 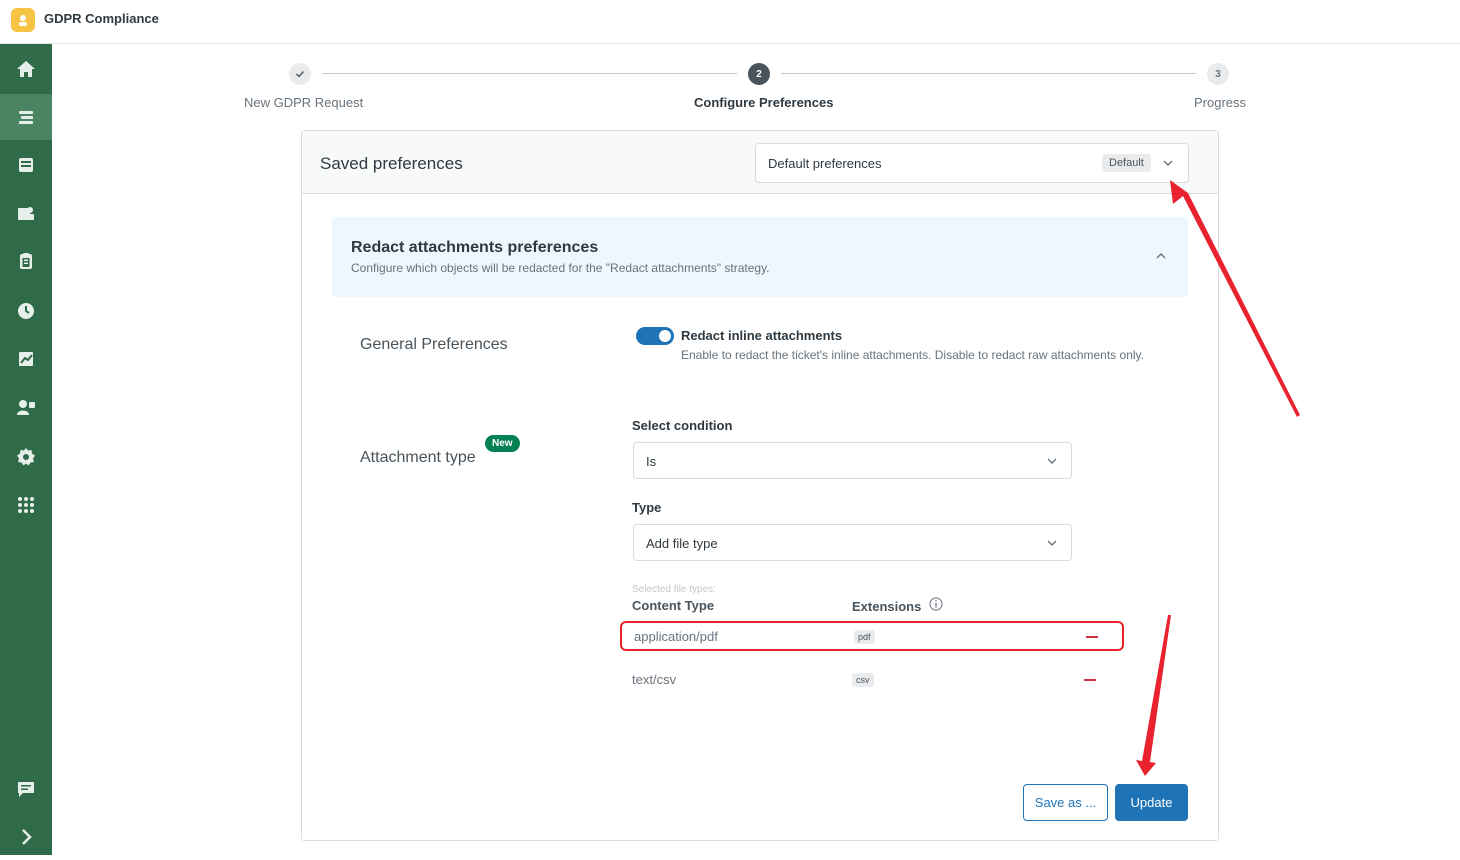 I want to click on saved-preferences-value: Default preferences, so click(x=825, y=163).